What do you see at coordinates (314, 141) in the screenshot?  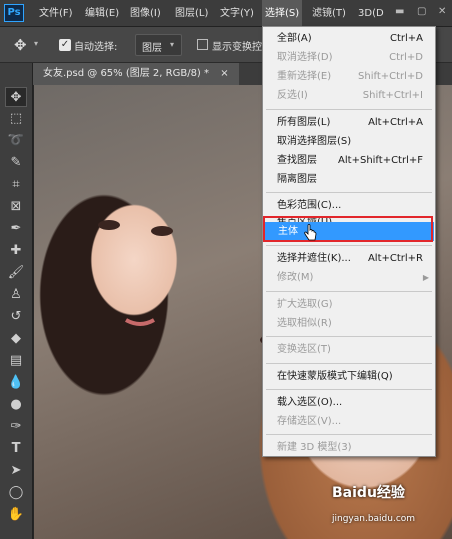 I see `menu-item-label: 取消选择图层(S)` at bounding box center [314, 141].